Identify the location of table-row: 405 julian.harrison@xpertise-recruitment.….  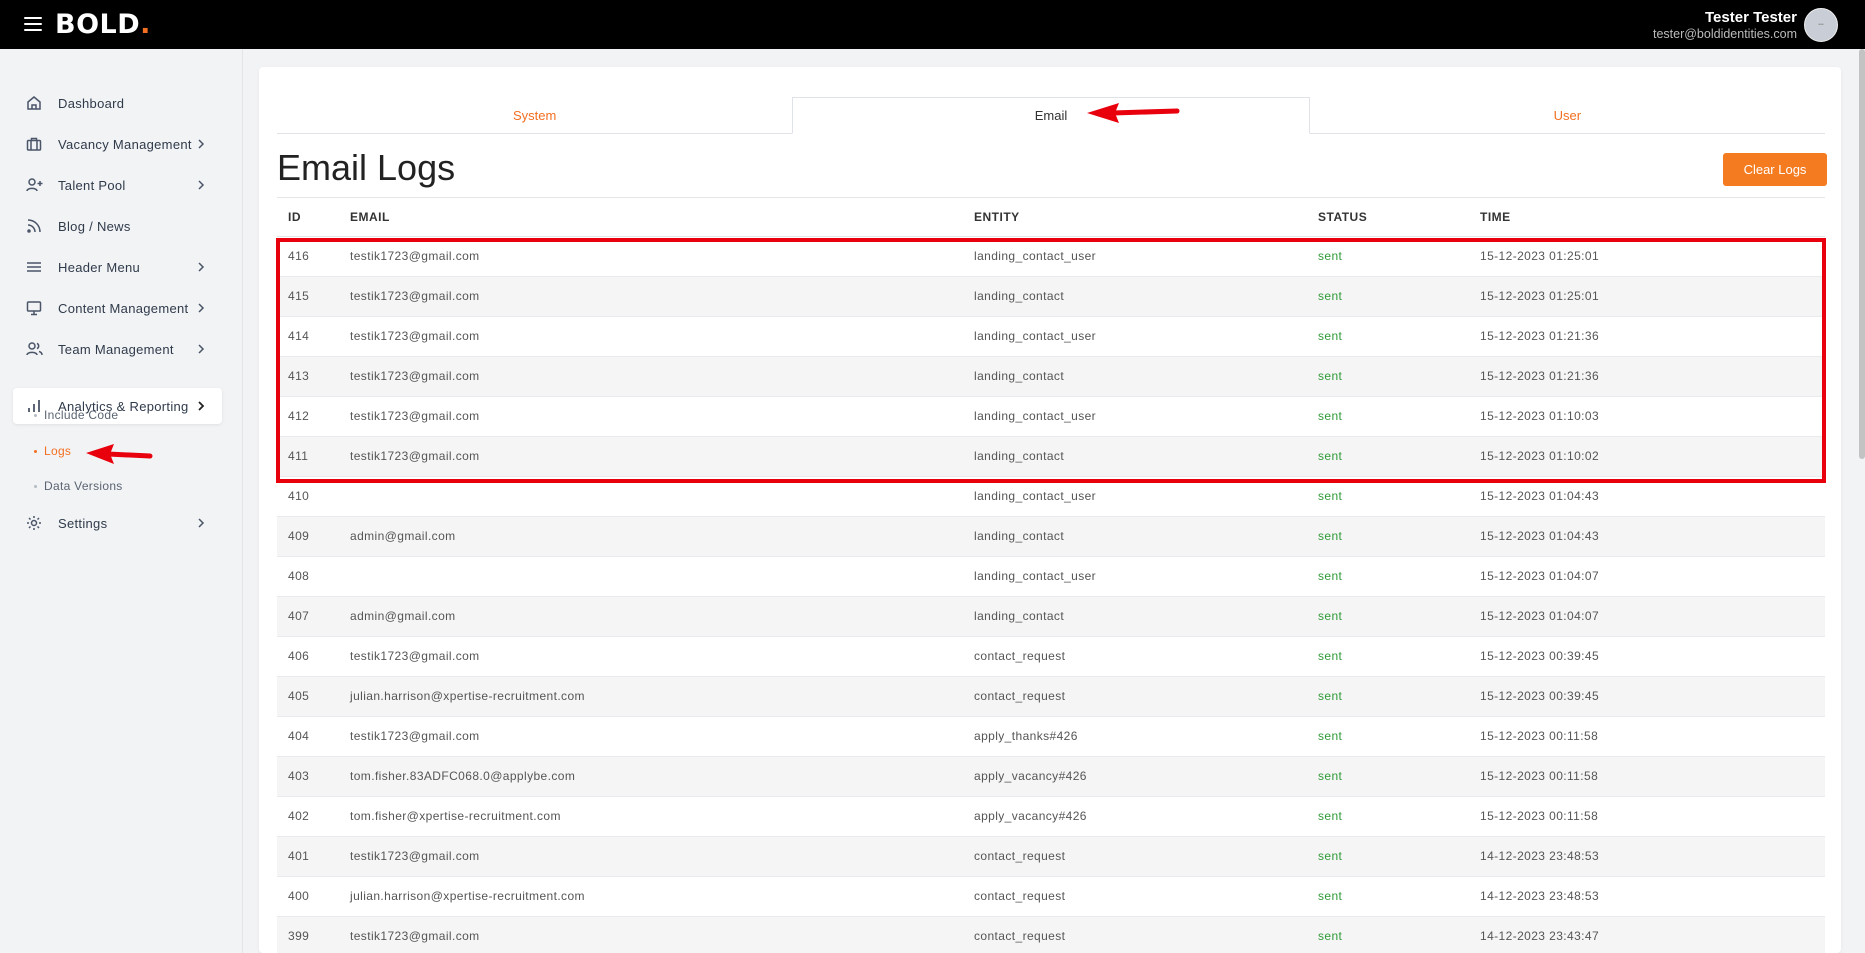
(1051, 696).